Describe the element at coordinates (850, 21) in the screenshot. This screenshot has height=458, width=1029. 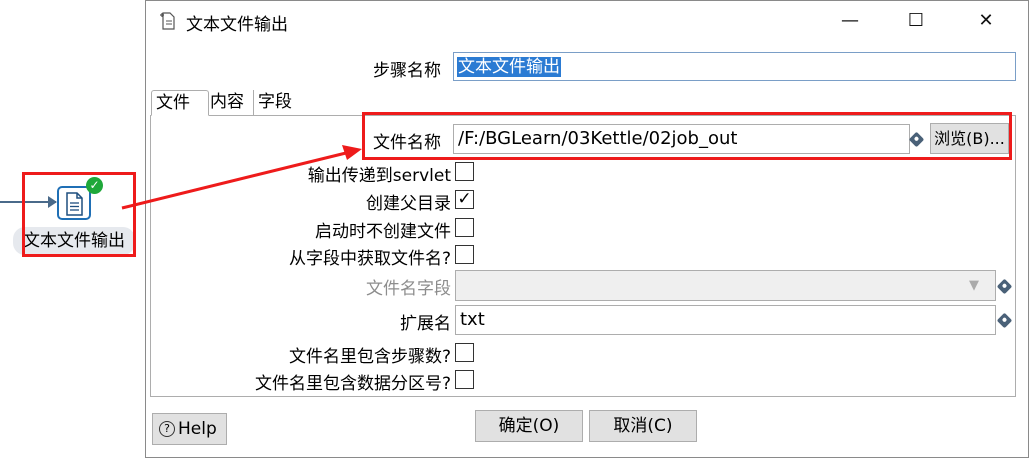
I see `minimize-button: —` at that location.